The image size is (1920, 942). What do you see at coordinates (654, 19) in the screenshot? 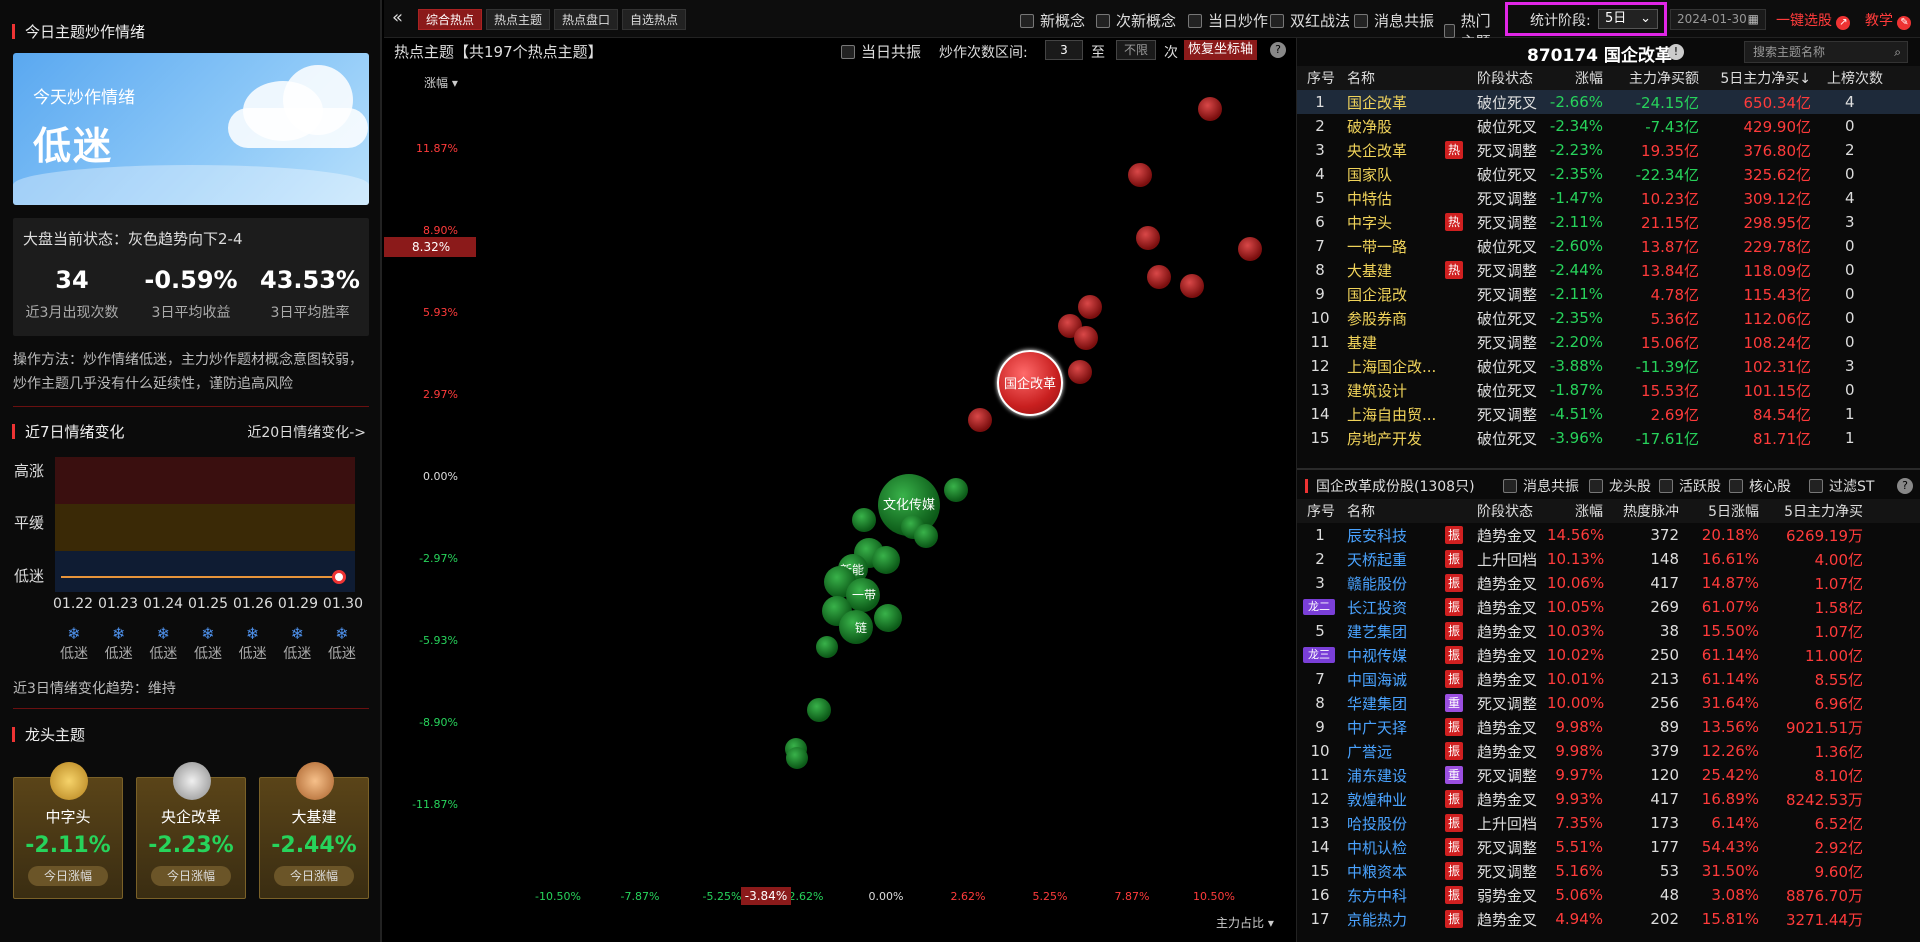
I see `tab-custom: 自选热点` at bounding box center [654, 19].